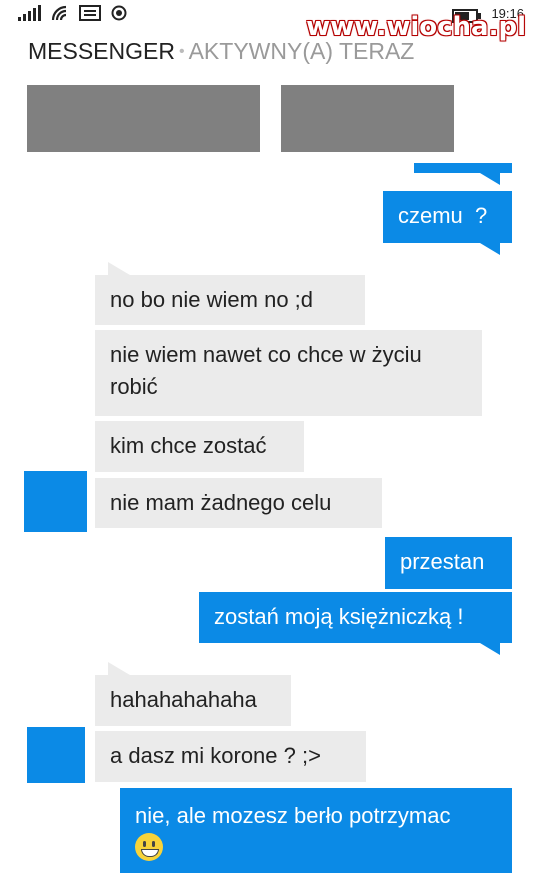 This screenshot has width=540, height=873. What do you see at coordinates (72, 13) in the screenshot?
I see `status-icons` at bounding box center [72, 13].